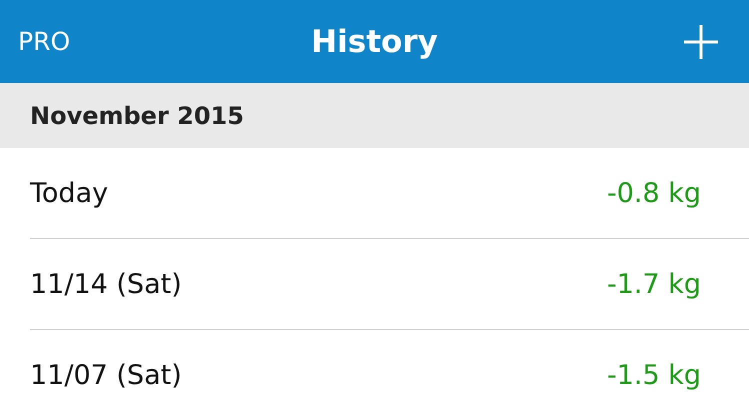  What do you see at coordinates (106, 375) in the screenshot?
I see `date-label: 11/07 (Sat)` at bounding box center [106, 375].